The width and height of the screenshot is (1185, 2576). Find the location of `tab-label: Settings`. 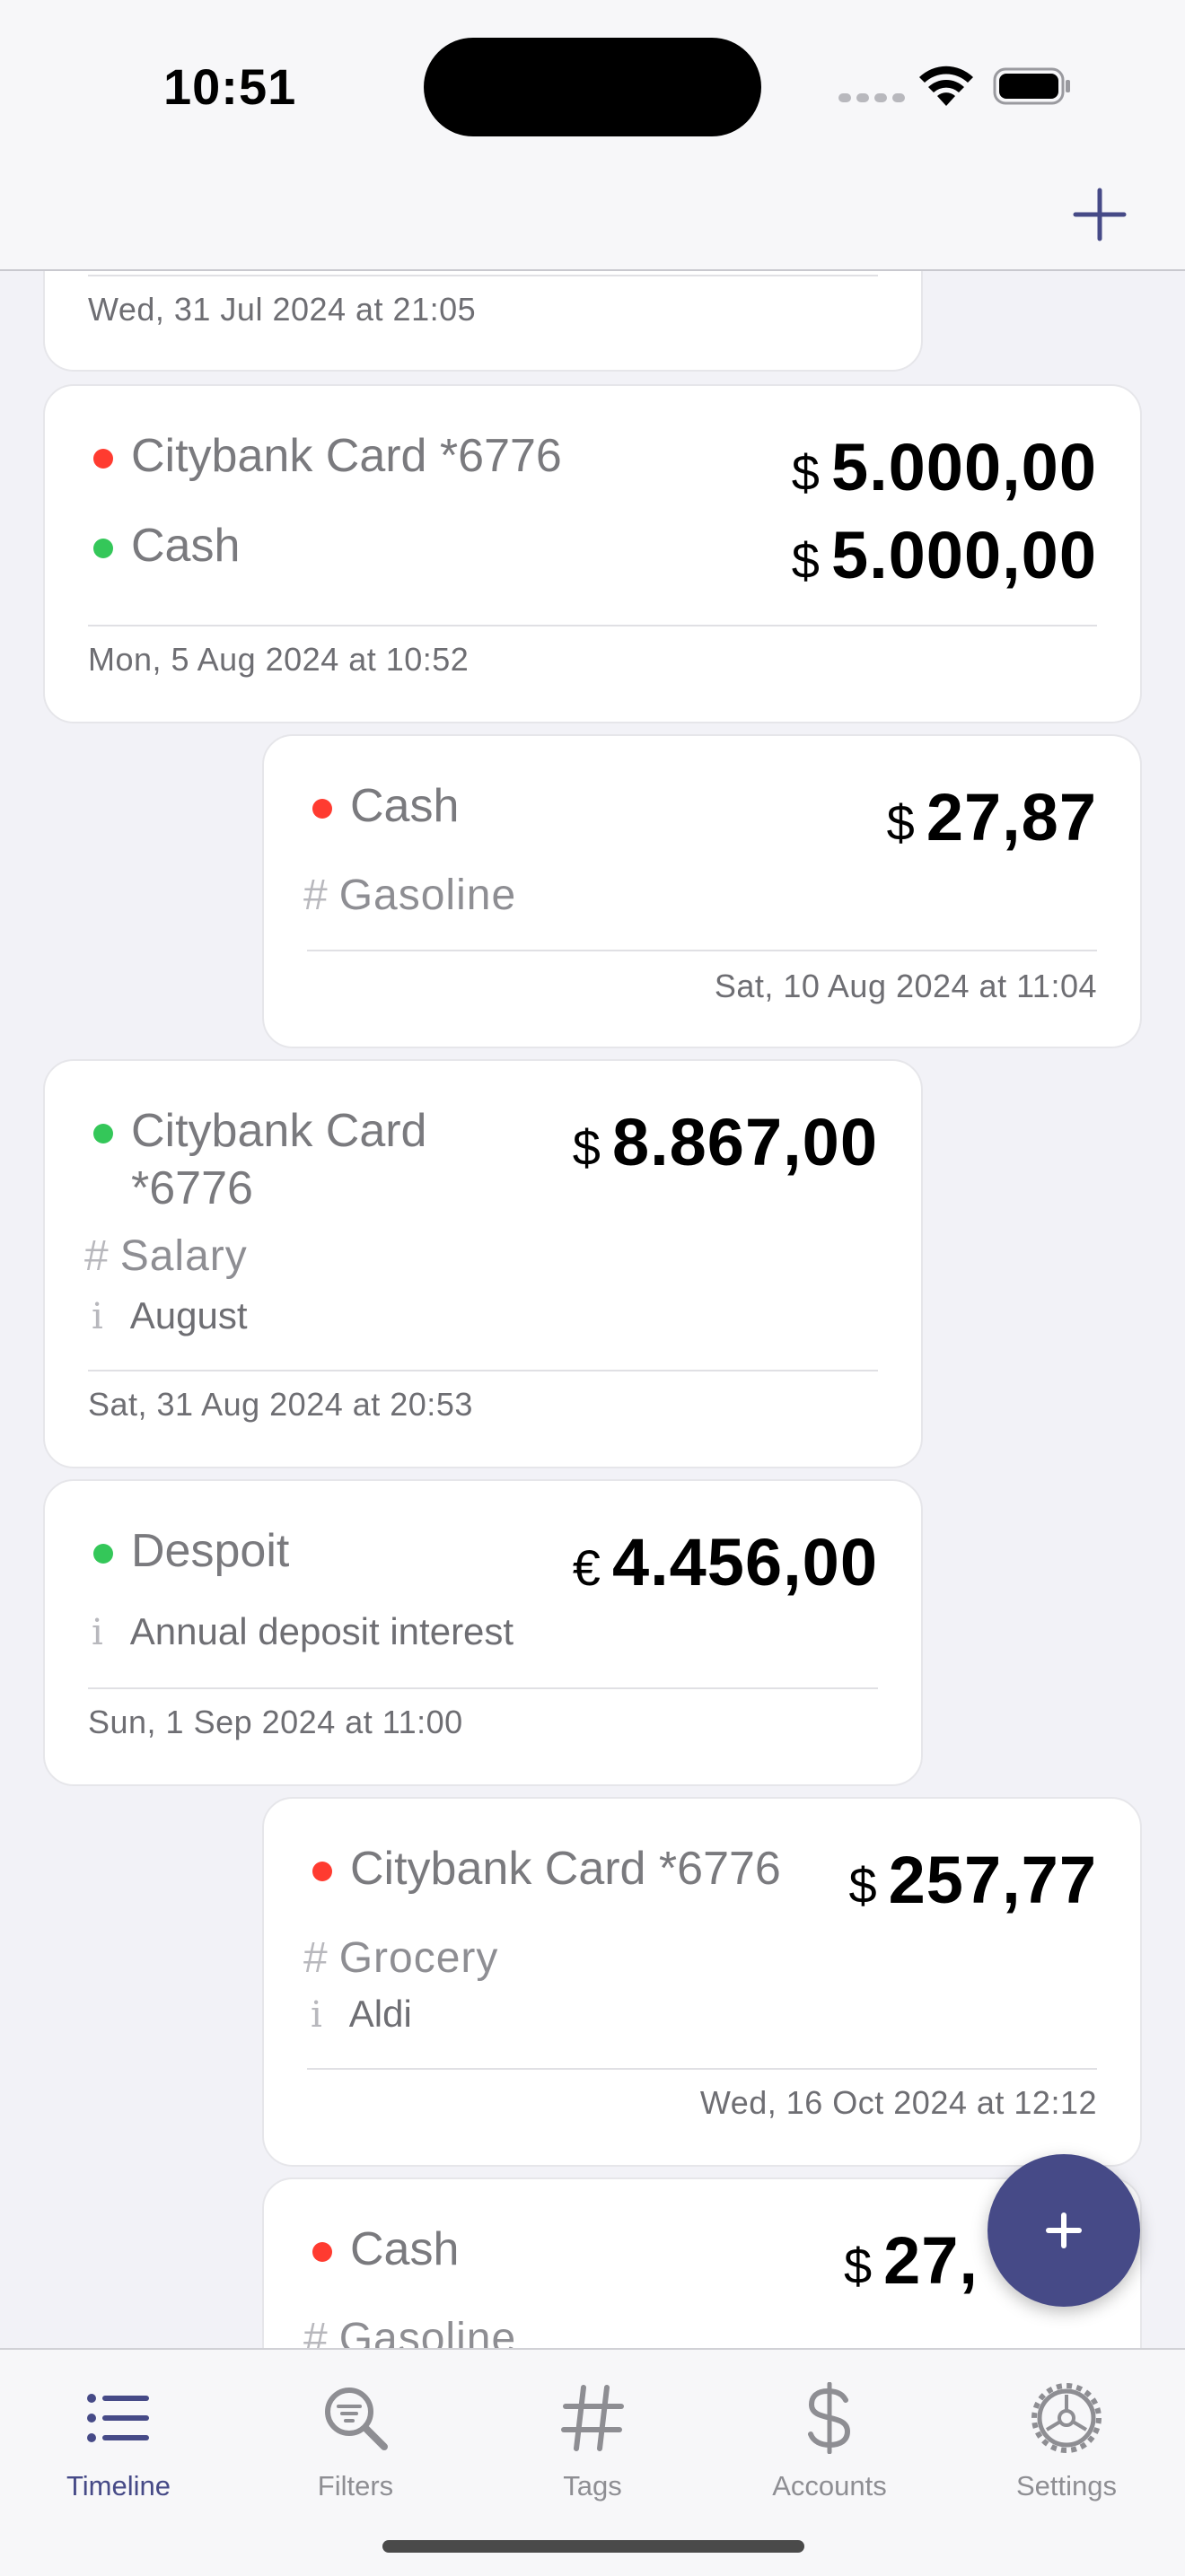

tab-label: Settings is located at coordinates (1066, 2486).